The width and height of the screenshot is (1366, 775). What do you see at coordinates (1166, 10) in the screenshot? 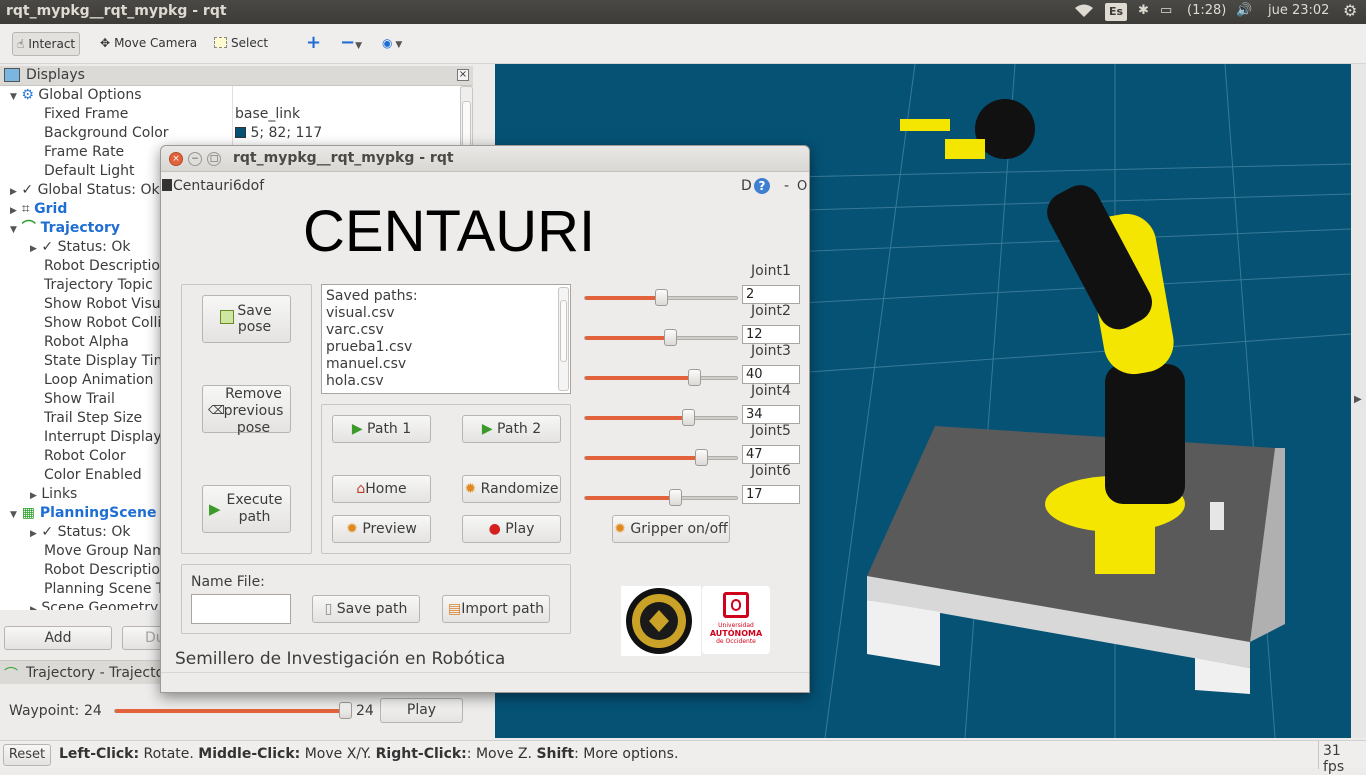
I see `battery-icon: ▭` at bounding box center [1166, 10].